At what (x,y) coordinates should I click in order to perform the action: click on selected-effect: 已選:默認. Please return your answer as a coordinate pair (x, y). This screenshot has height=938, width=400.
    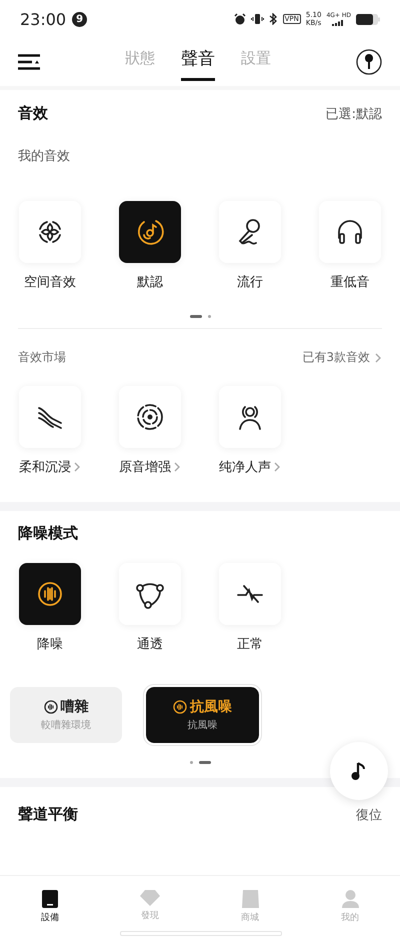
    Looking at the image, I should click on (354, 114).